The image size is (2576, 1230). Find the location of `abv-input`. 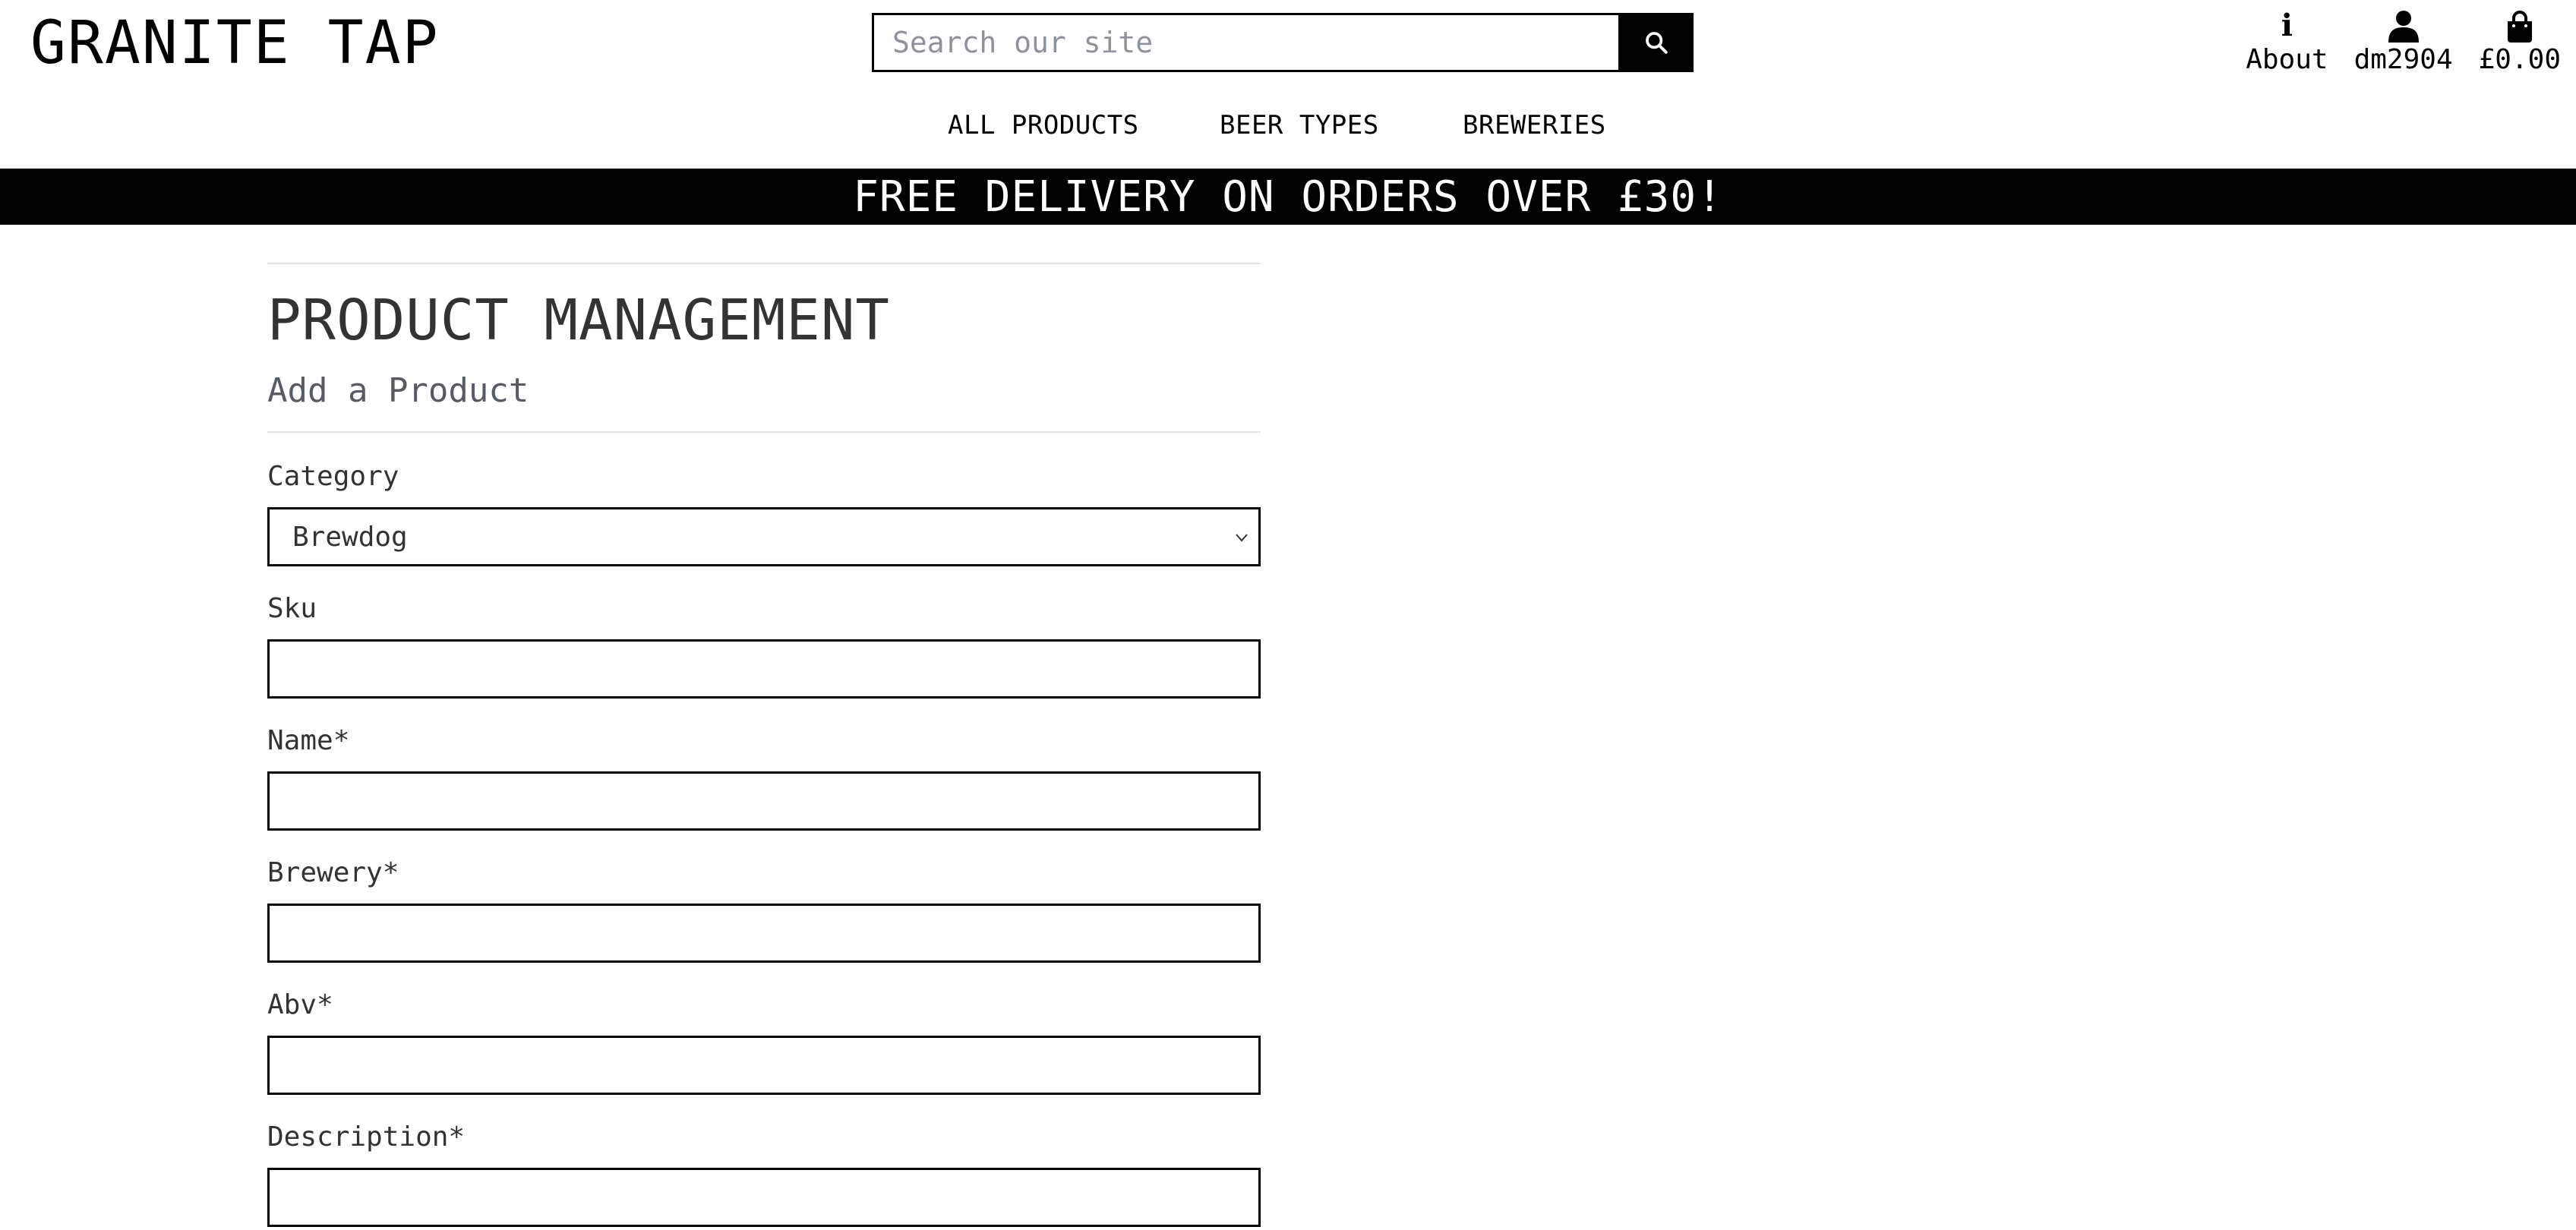

abv-input is located at coordinates (764, 1066).